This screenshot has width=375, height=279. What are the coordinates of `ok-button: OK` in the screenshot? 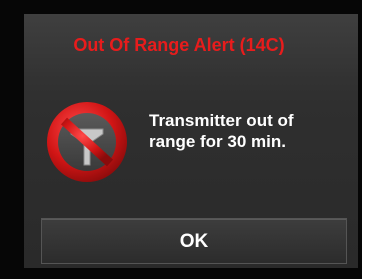 It's located at (194, 241).